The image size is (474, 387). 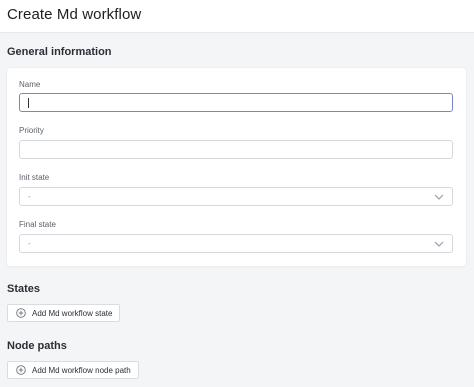 What do you see at coordinates (74, 14) in the screenshot?
I see `page-title: Create Md workflow` at bounding box center [74, 14].